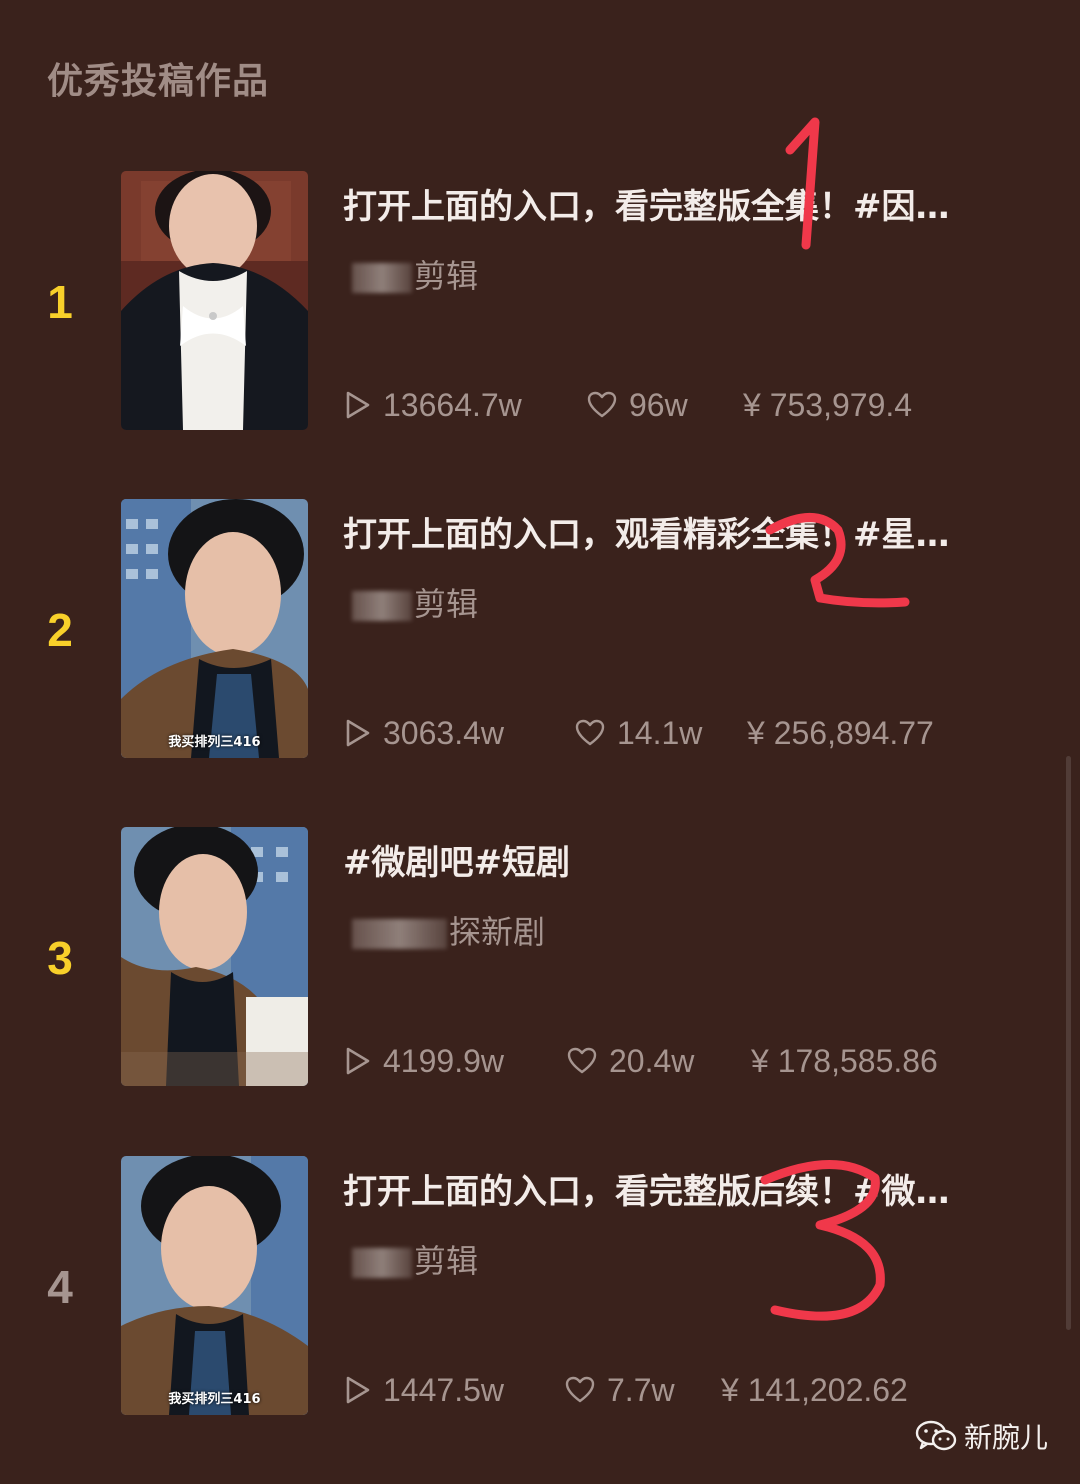 The width and height of the screenshot is (1080, 1484). What do you see at coordinates (814, 1389) in the screenshot?
I see `income-amount: ¥ 141,202.62` at bounding box center [814, 1389].